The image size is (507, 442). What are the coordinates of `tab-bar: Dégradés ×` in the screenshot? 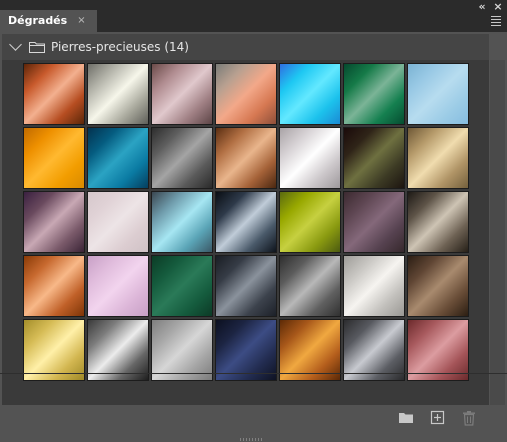 It's located at (253, 21).